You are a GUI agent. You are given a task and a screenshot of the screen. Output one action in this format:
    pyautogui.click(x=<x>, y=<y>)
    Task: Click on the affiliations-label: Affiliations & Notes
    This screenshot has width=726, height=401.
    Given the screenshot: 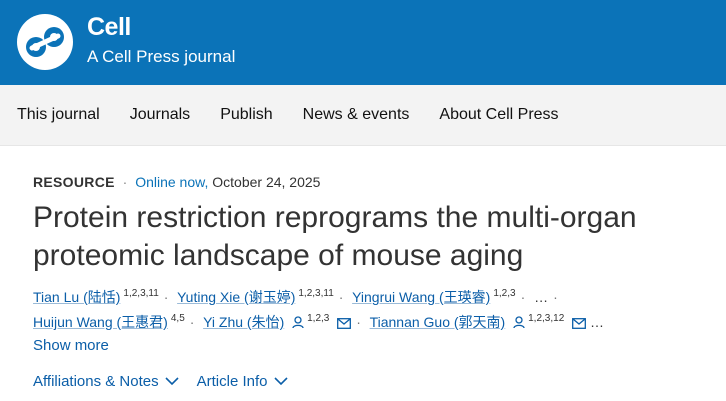 What is the action you would take?
    pyautogui.click(x=96, y=381)
    